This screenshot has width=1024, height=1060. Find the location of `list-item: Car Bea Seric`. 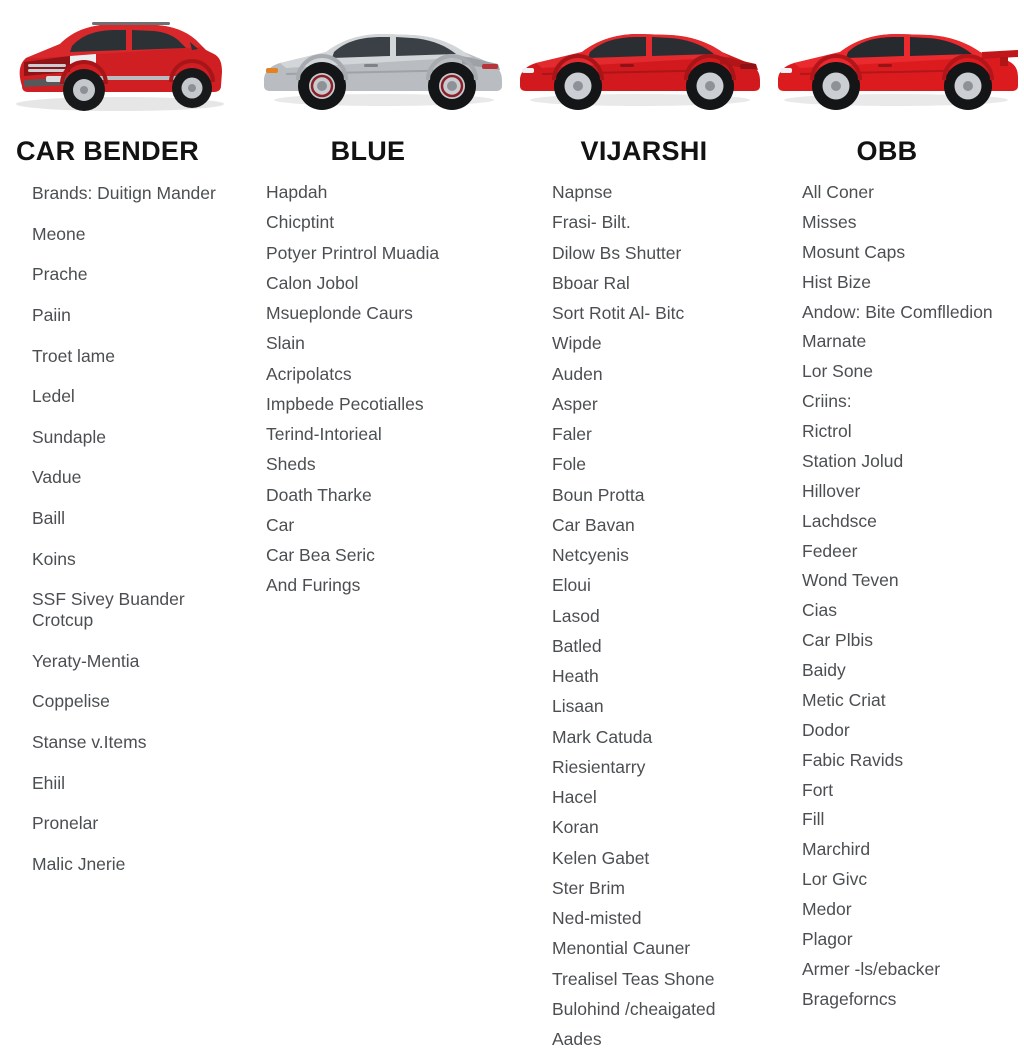

list-item: Car Bea Seric is located at coordinates (385, 555).